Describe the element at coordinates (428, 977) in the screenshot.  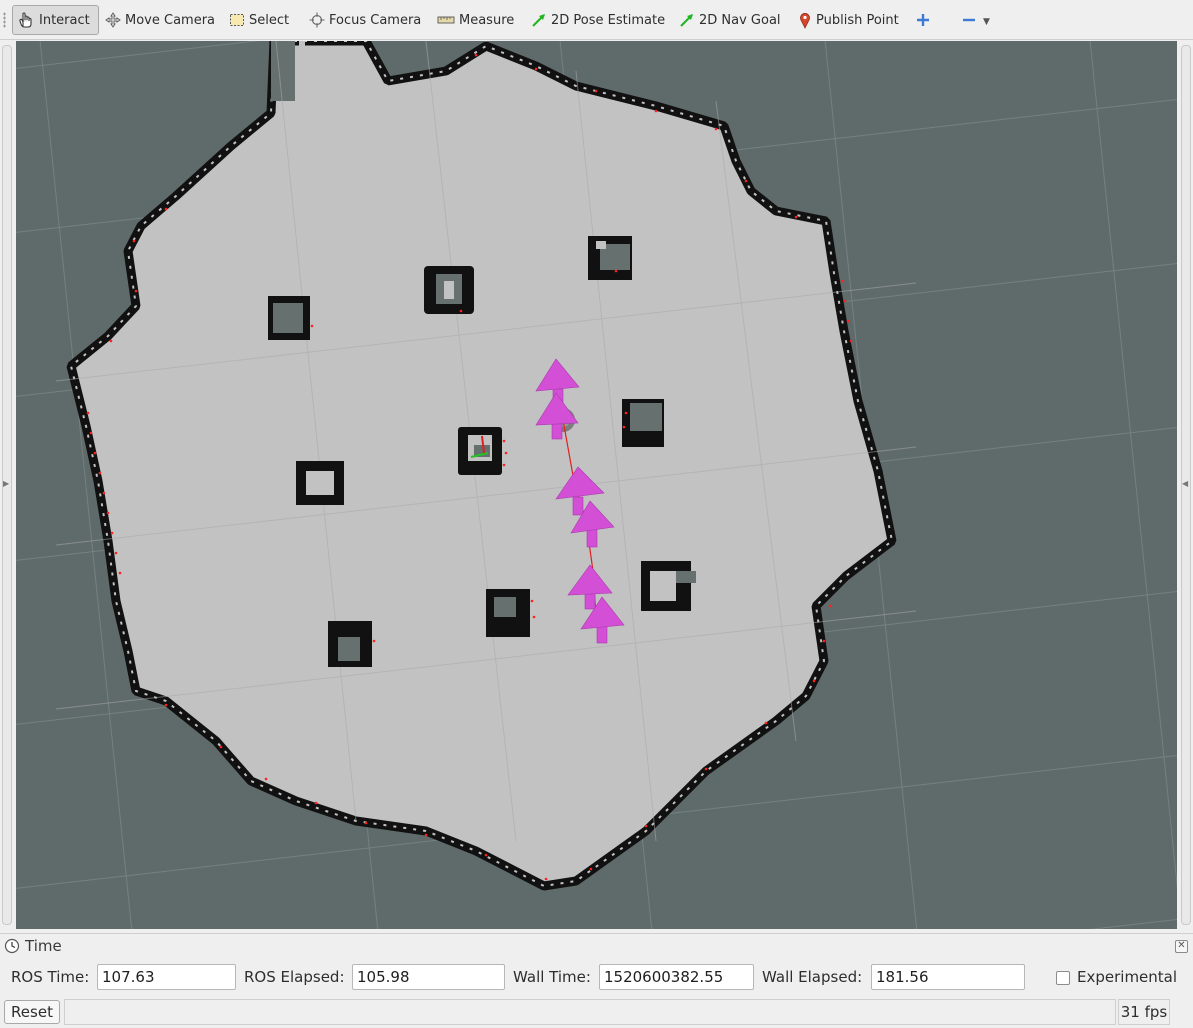
I see `ros-elapsed-field: 105.98` at that location.